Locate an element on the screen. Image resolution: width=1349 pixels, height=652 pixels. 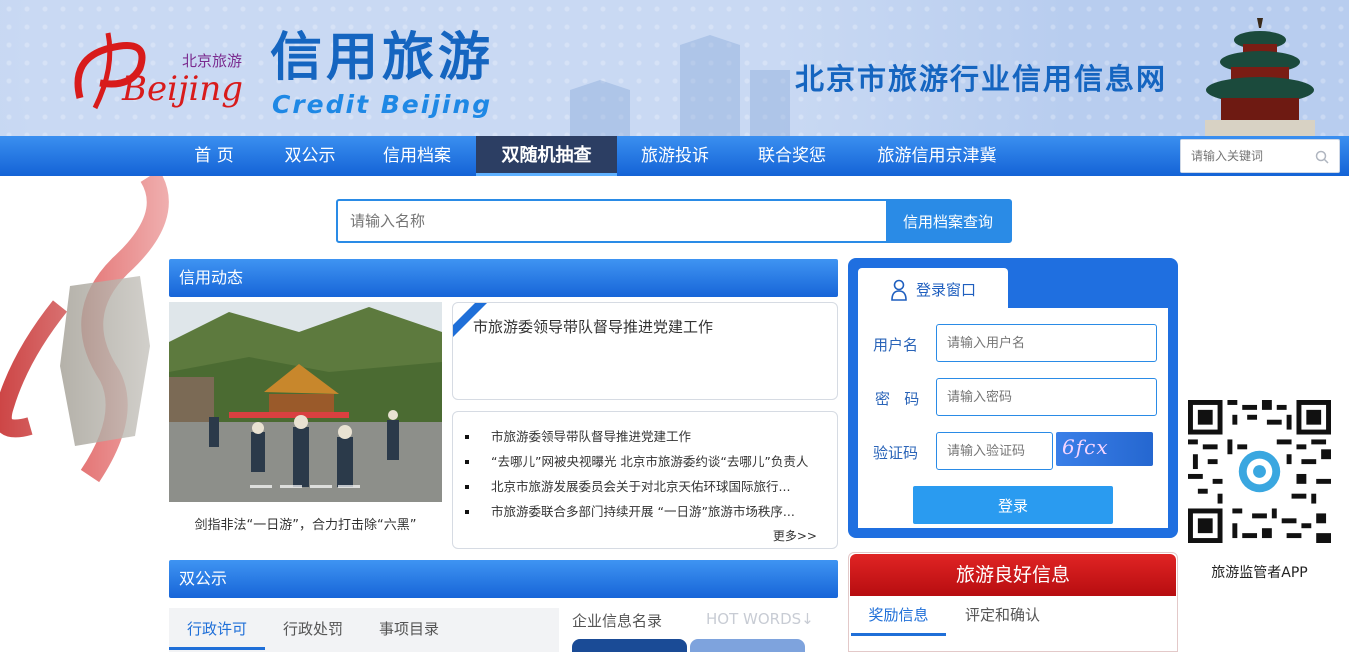
user-icon is located at coordinates (899, 290).